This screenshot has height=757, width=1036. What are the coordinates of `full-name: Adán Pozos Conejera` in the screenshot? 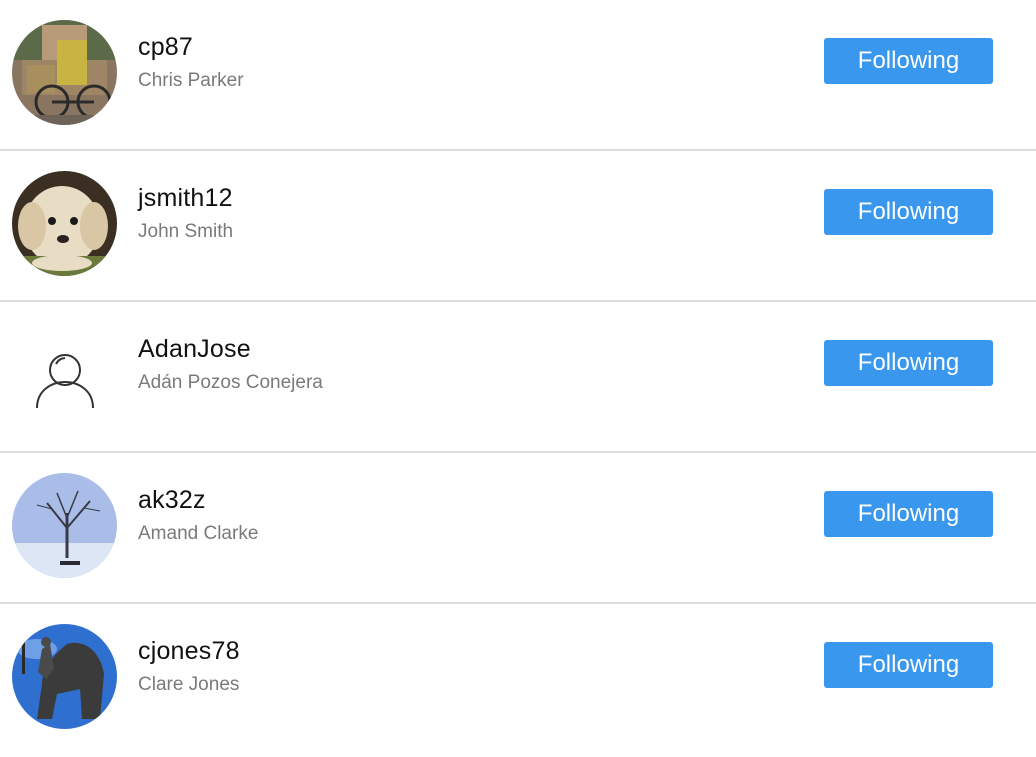 It's located at (230, 382).